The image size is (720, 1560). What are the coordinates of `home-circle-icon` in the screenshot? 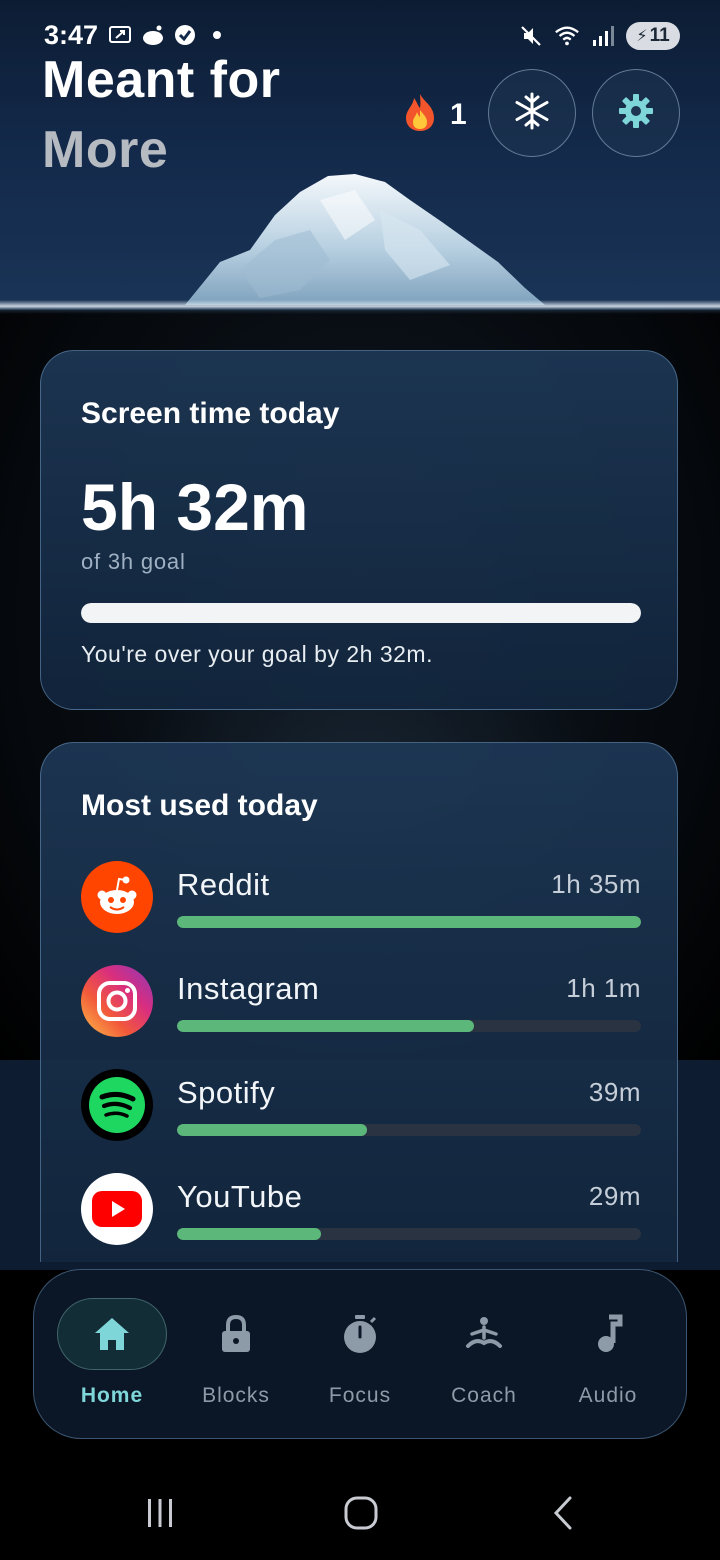 It's located at (361, 1513).